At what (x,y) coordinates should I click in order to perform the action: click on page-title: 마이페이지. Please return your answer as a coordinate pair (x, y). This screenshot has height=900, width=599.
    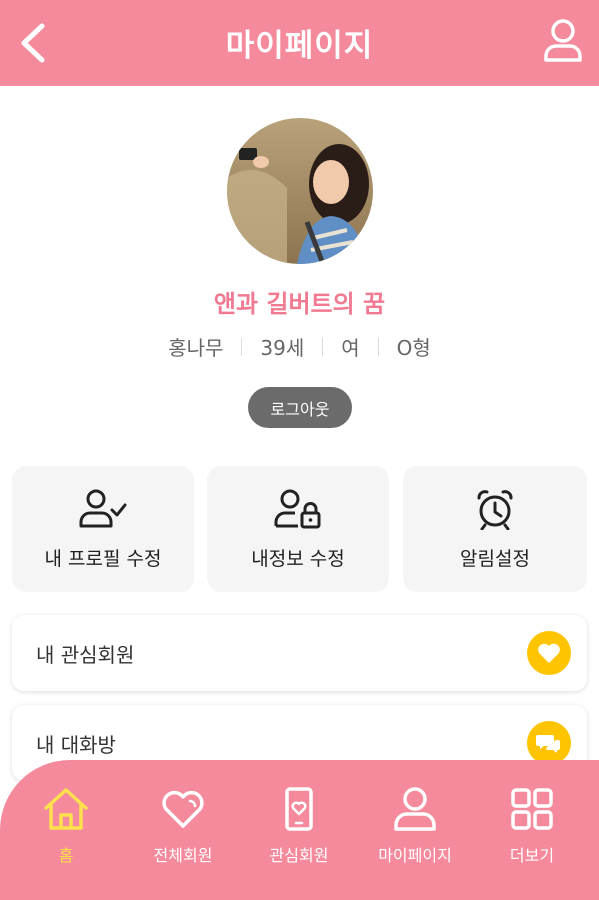
    Looking at the image, I should click on (299, 46).